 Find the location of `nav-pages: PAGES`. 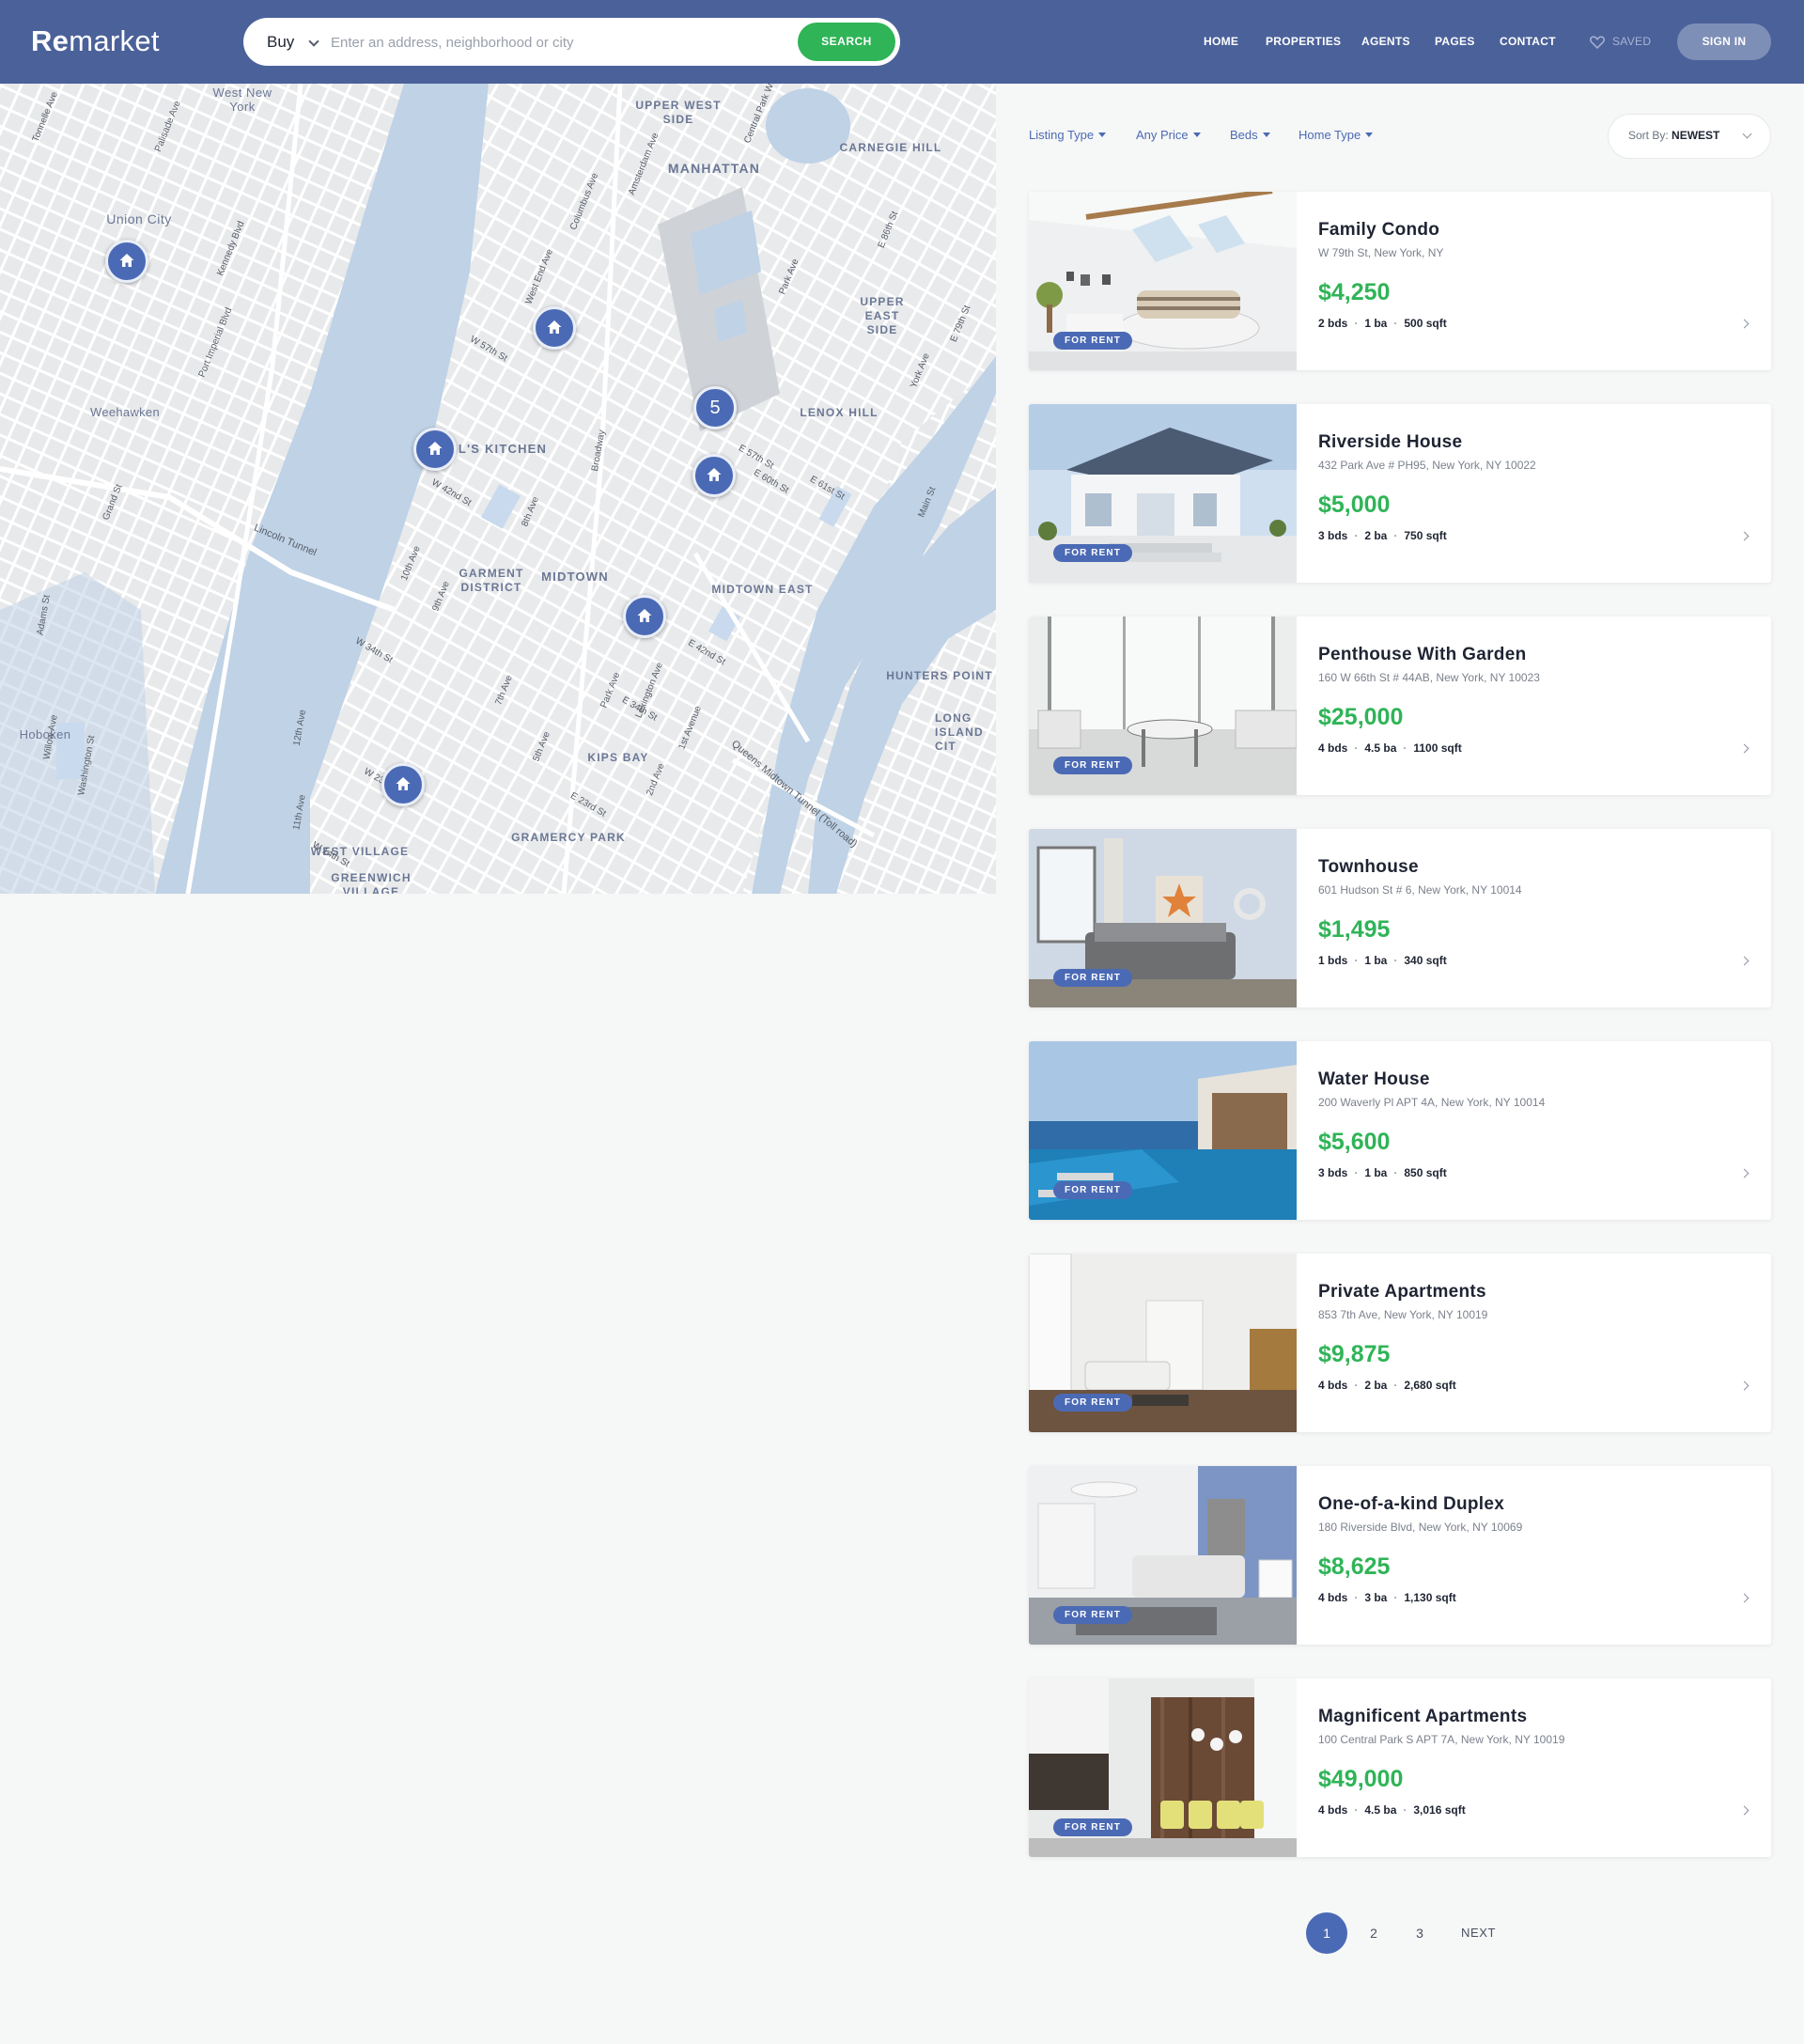

nav-pages: PAGES is located at coordinates (1455, 42).